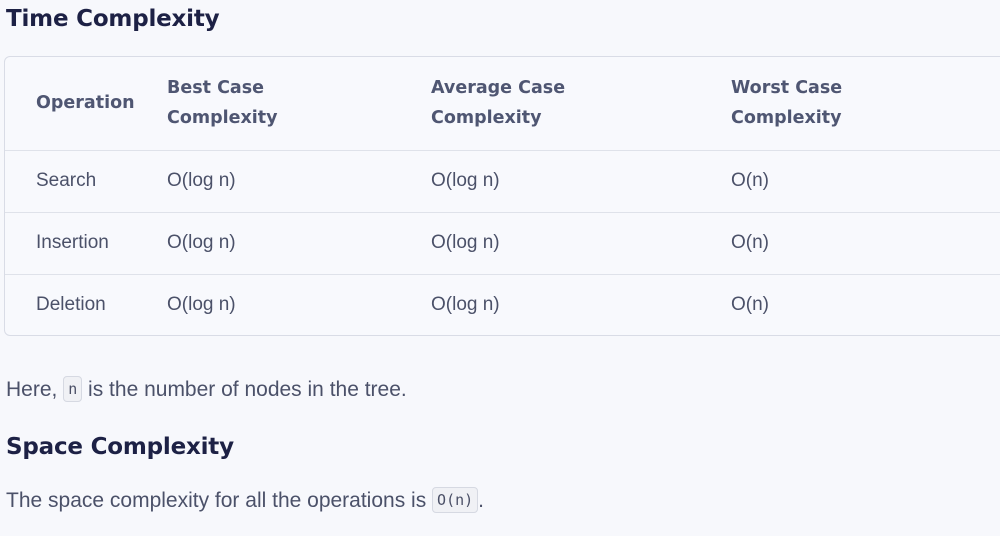 Image resolution: width=1000 pixels, height=536 pixels. Describe the element at coordinates (120, 447) in the screenshot. I see `space-complexity-heading: Space Complexity` at that location.